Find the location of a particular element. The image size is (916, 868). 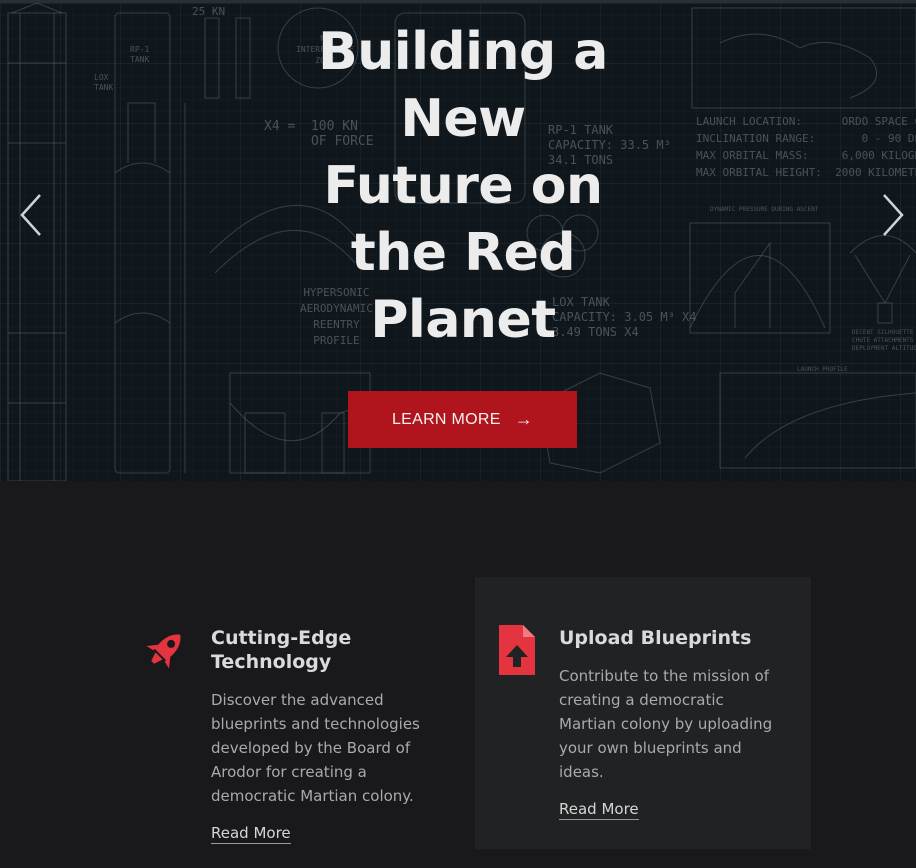

carousel-next-icon is located at coordinates (893, 215).